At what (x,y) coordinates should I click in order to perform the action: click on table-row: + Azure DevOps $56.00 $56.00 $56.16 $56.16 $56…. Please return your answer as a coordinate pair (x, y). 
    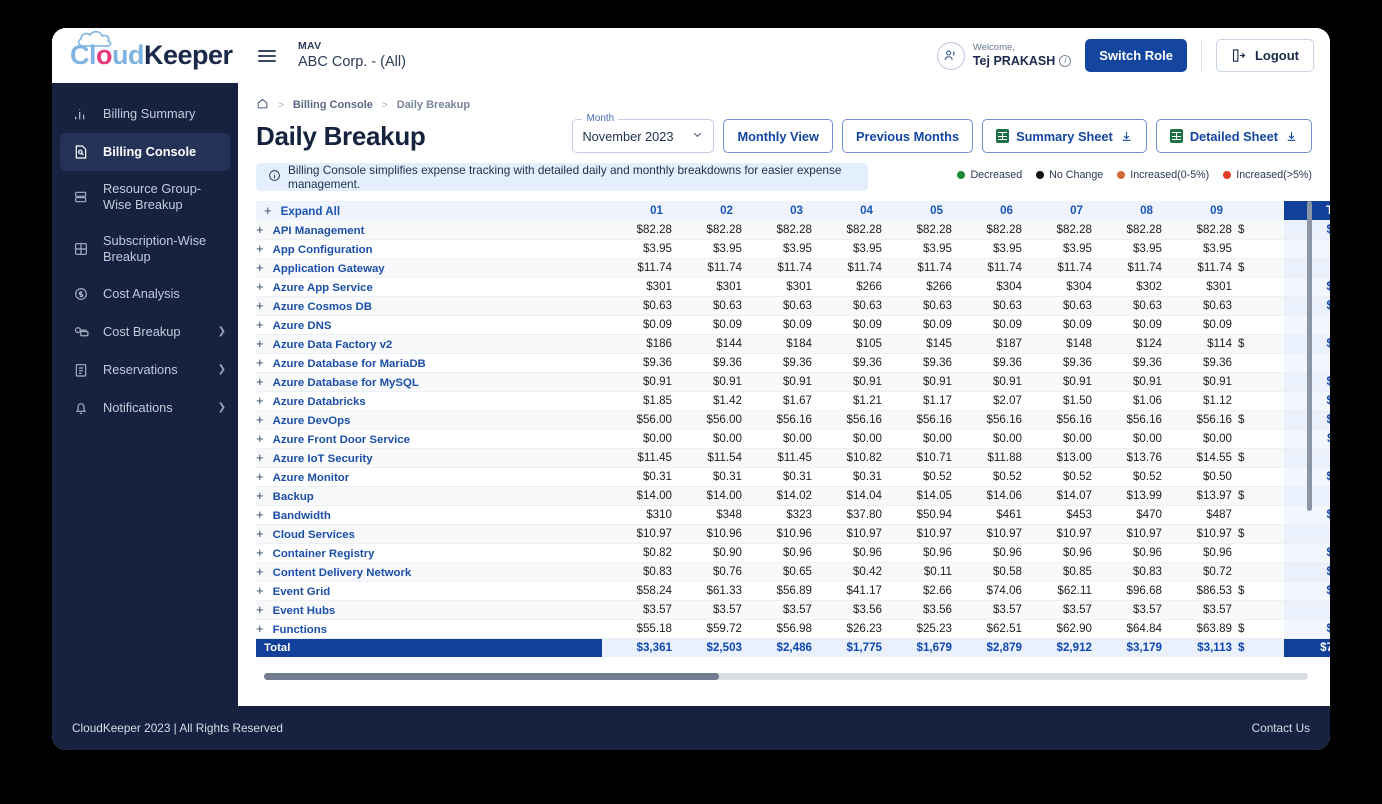
    Looking at the image, I should click on (793, 420).